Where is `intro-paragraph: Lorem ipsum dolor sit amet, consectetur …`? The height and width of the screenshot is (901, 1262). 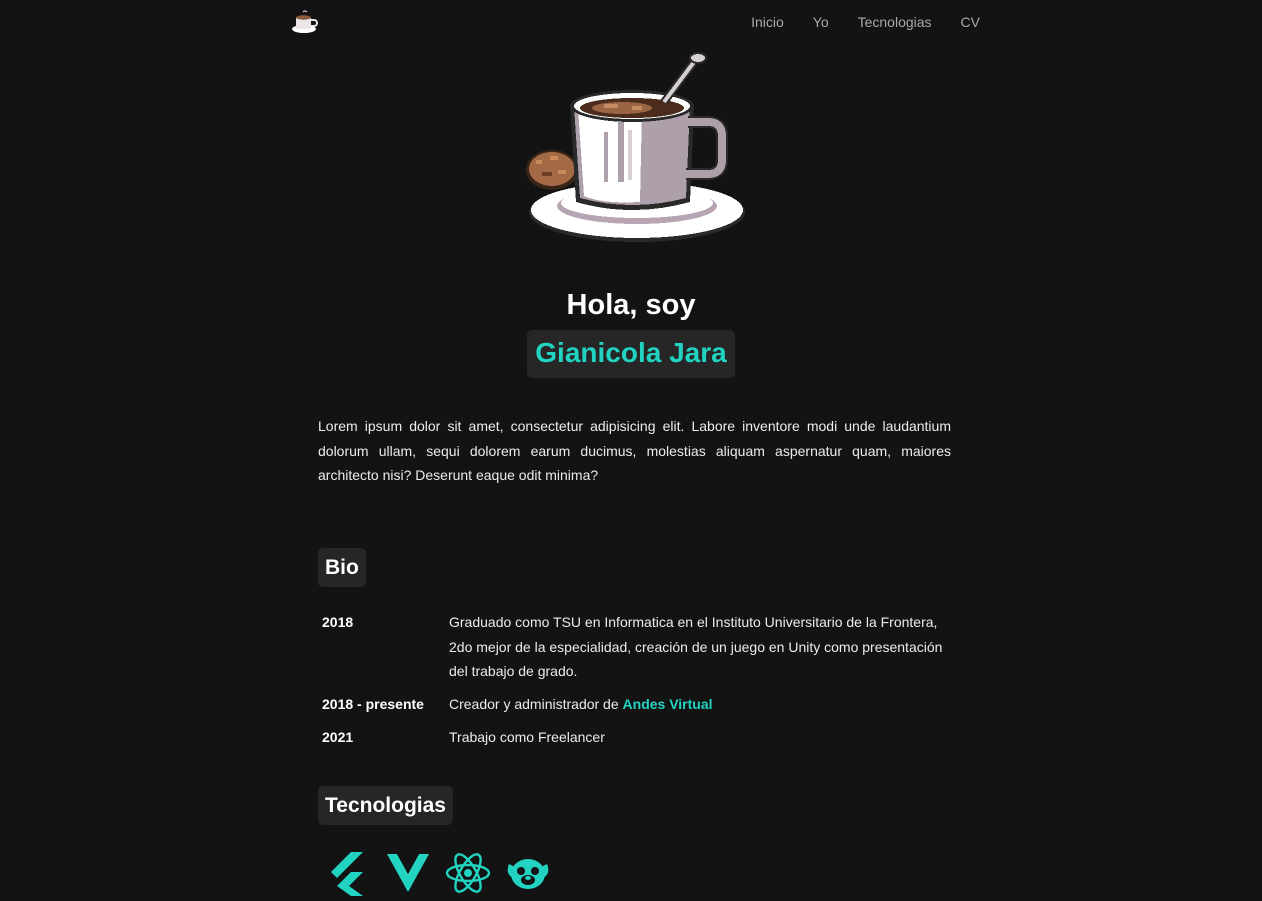
intro-paragraph: Lorem ipsum dolor sit amet, consectetur … is located at coordinates (634, 450).